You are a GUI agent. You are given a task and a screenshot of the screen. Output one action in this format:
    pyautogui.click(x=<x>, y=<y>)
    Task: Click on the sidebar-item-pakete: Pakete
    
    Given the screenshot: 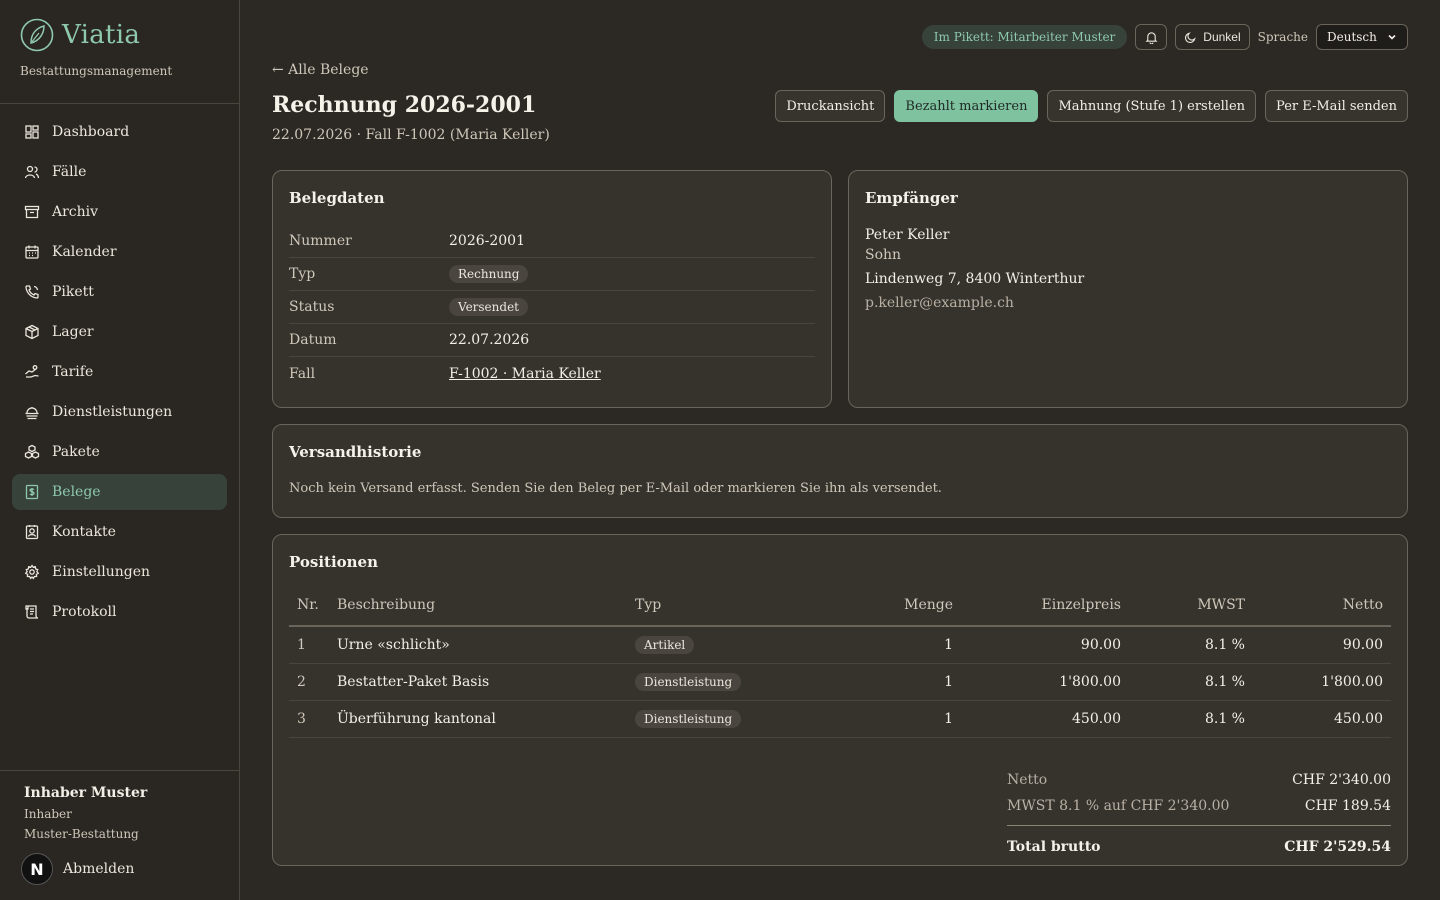 What is the action you would take?
    pyautogui.click(x=119, y=452)
    